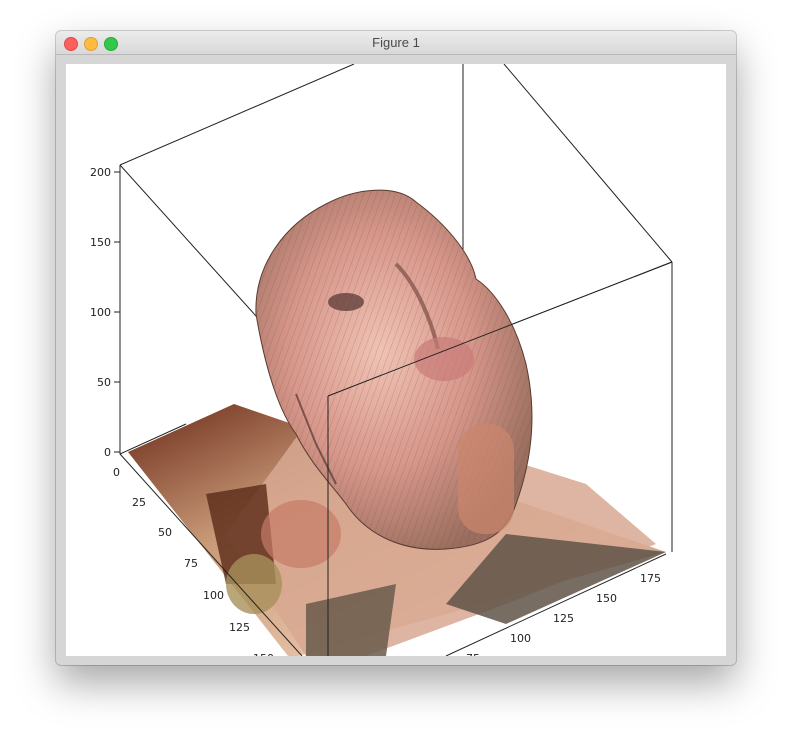  I want to click on x-tick-label: 25, so click(139, 502).